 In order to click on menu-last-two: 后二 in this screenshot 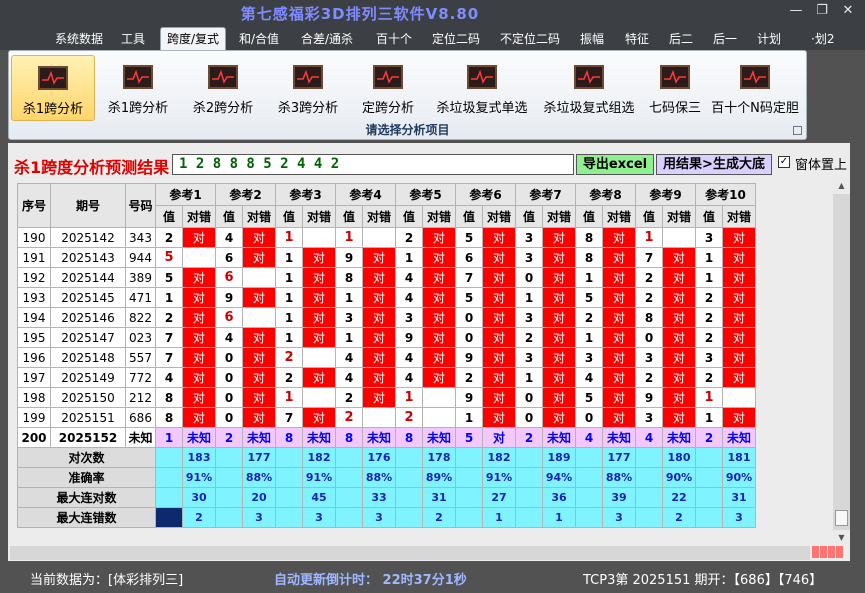, I will do `click(681, 38)`.